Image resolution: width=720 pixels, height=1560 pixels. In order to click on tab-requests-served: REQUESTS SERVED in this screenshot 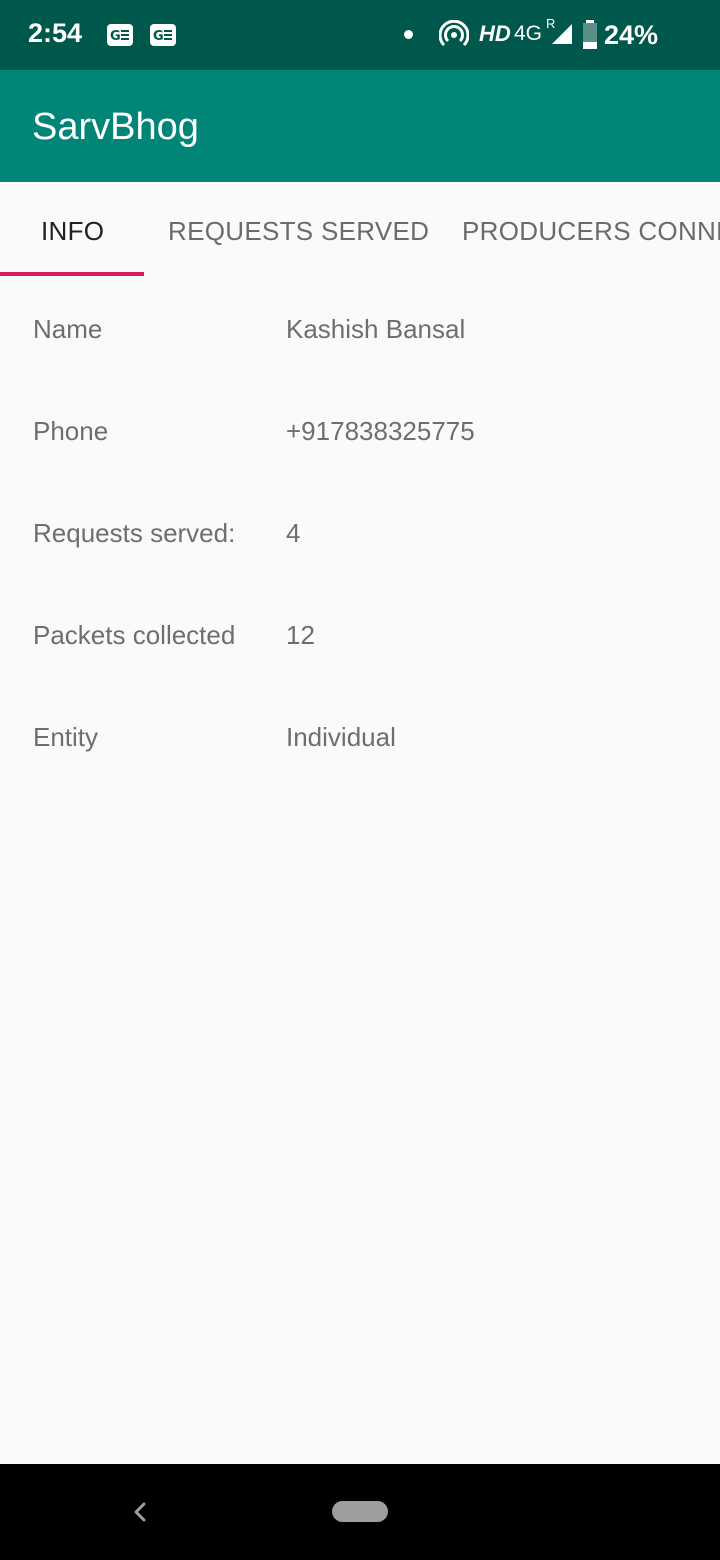, I will do `click(298, 230)`.